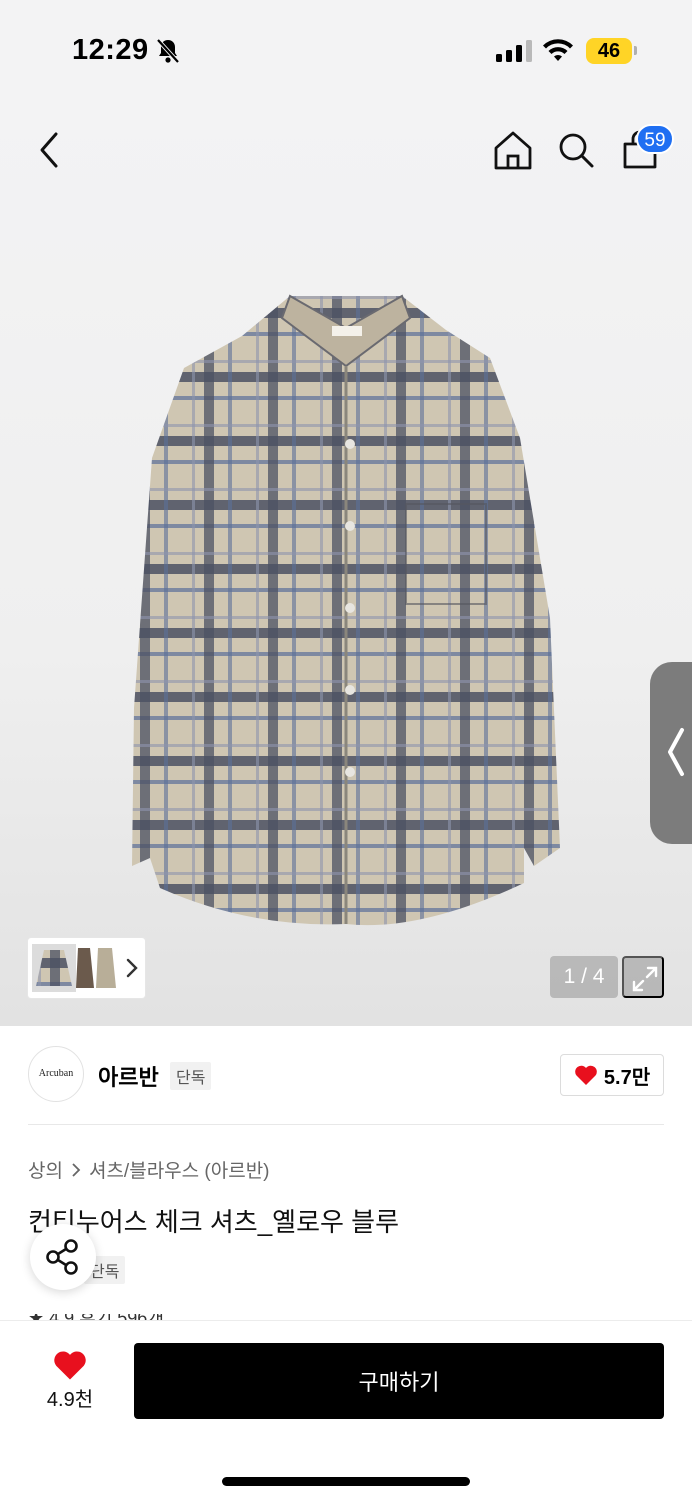 This screenshot has width=692, height=1500. I want to click on brand-like-count: 5.7만, so click(627, 1077).